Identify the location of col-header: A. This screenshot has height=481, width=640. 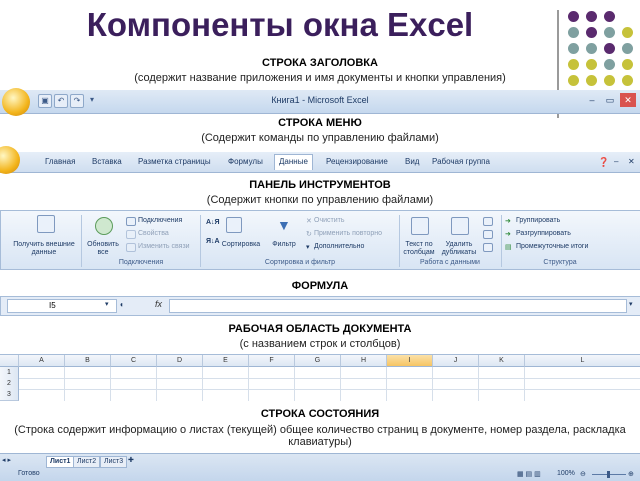
(42, 361).